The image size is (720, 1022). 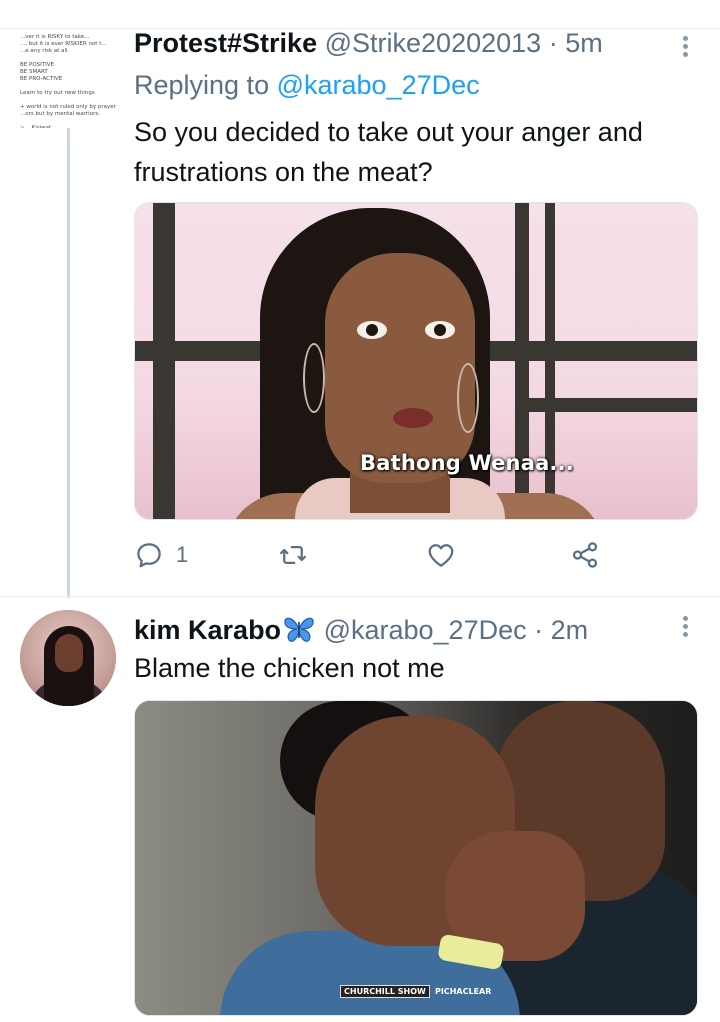 I want to click on tweet-header: Protest#Strike @Strike20202013 · 5m, so click(x=368, y=43).